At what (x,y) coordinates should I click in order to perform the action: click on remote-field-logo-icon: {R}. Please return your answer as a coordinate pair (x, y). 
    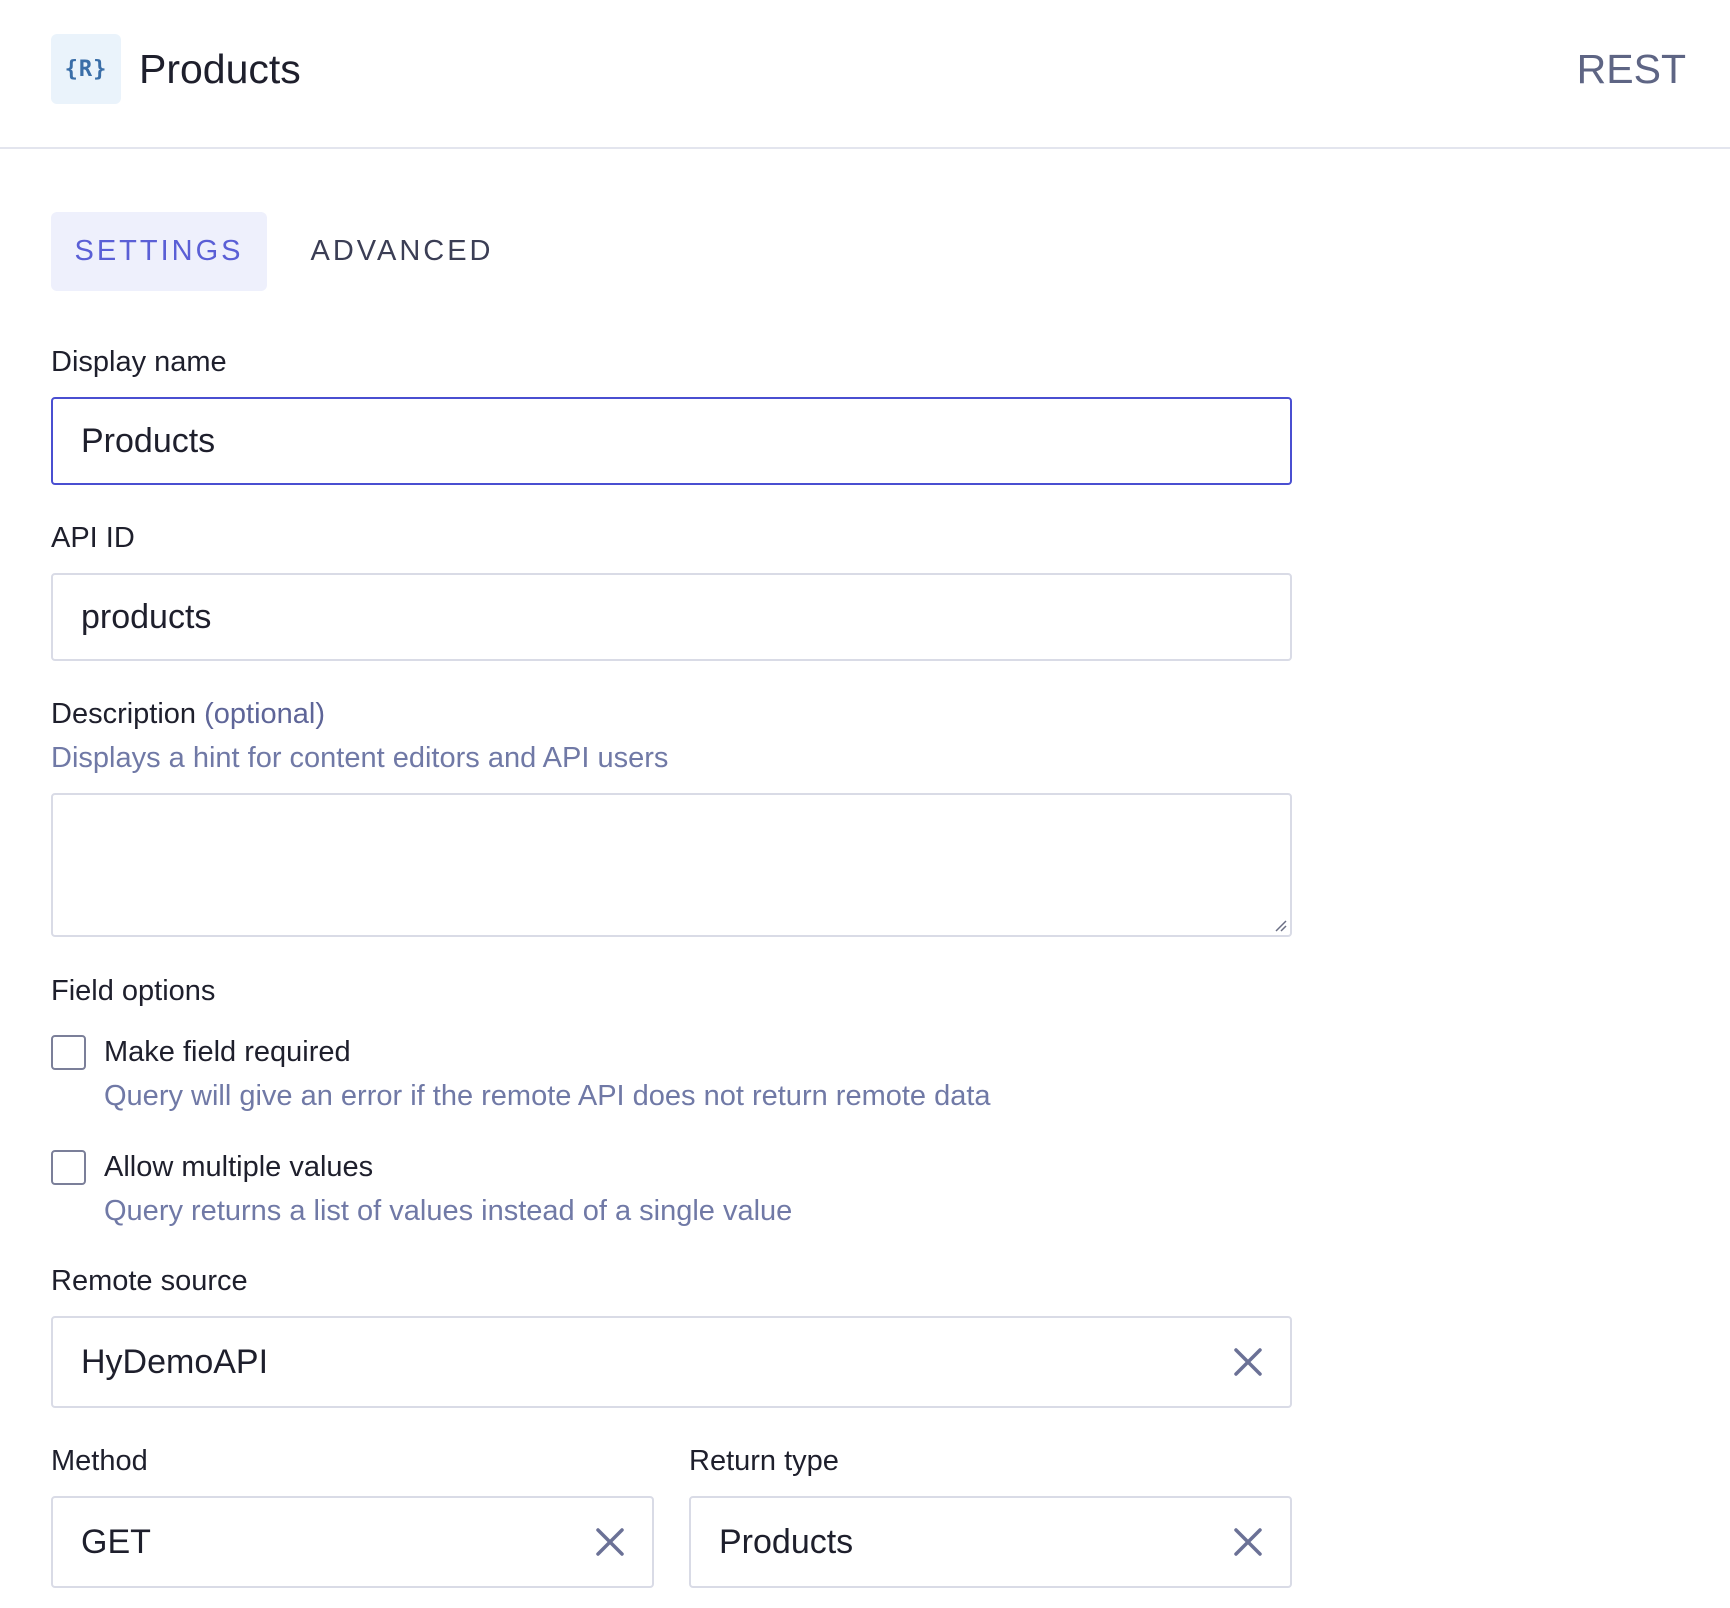
    Looking at the image, I should click on (86, 69).